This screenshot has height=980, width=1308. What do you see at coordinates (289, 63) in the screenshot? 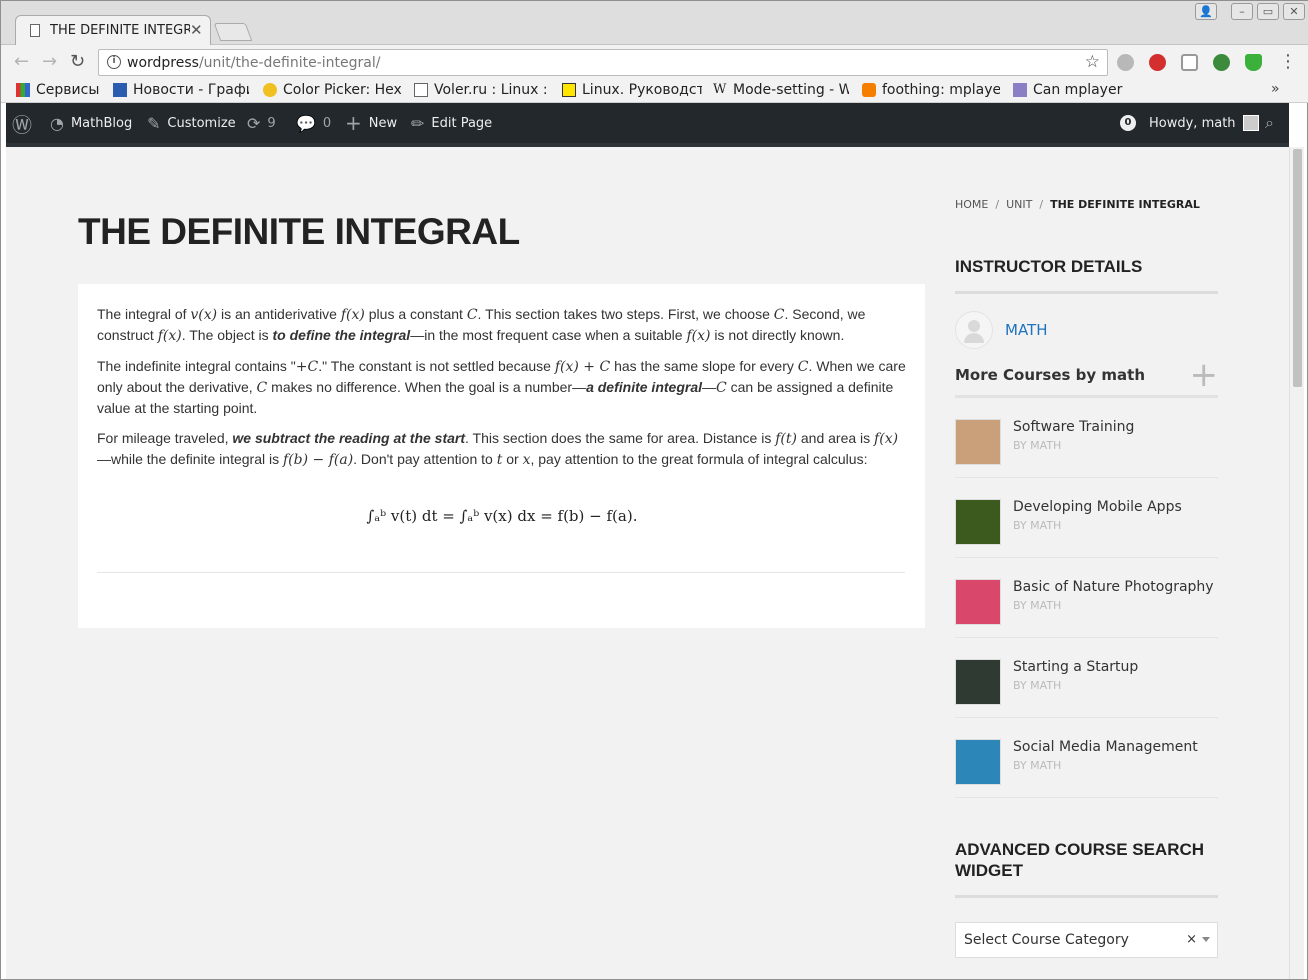
I see `url-path: /unit/the-definite-integral/` at bounding box center [289, 63].